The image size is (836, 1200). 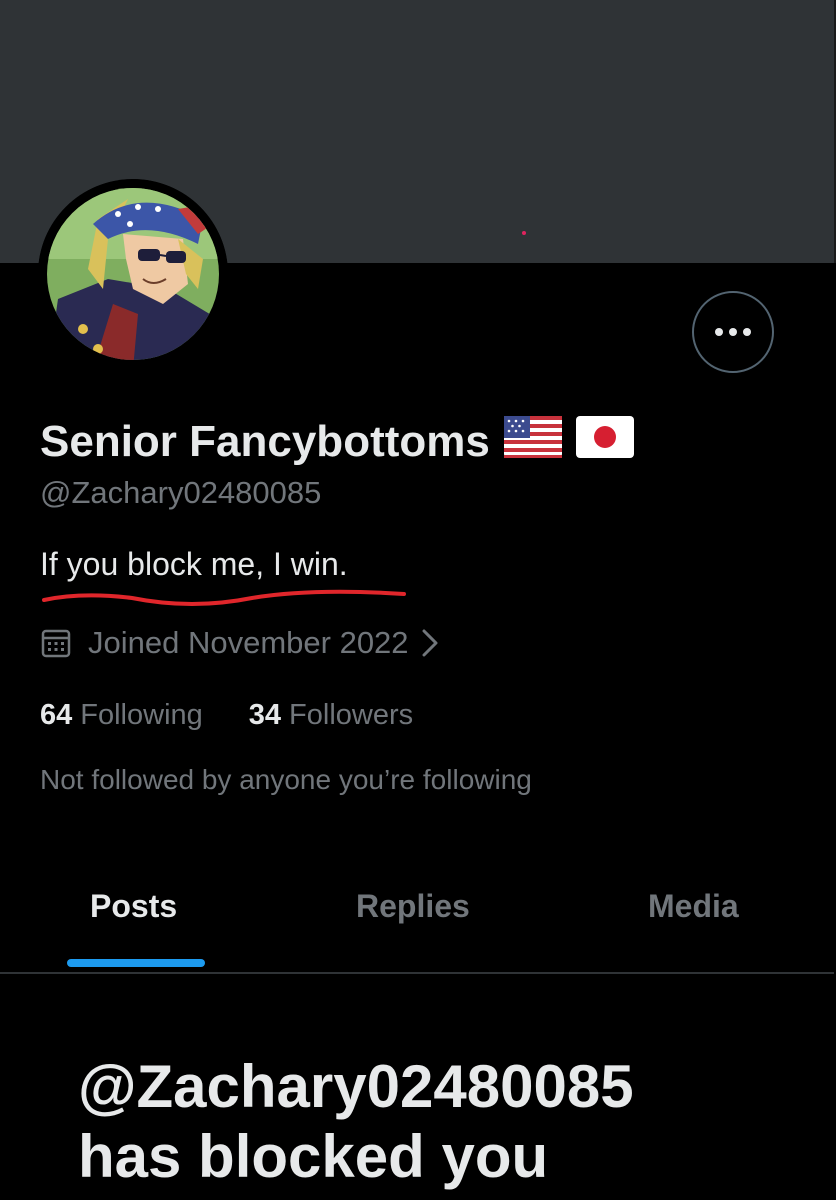 I want to click on following-stat: 64 Following, so click(x=121, y=715).